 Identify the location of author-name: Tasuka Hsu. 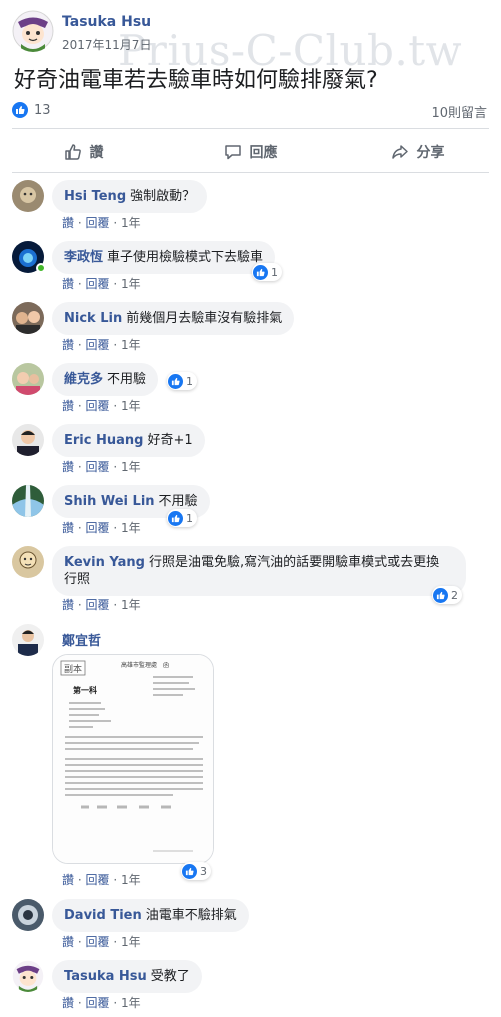
(106, 22).